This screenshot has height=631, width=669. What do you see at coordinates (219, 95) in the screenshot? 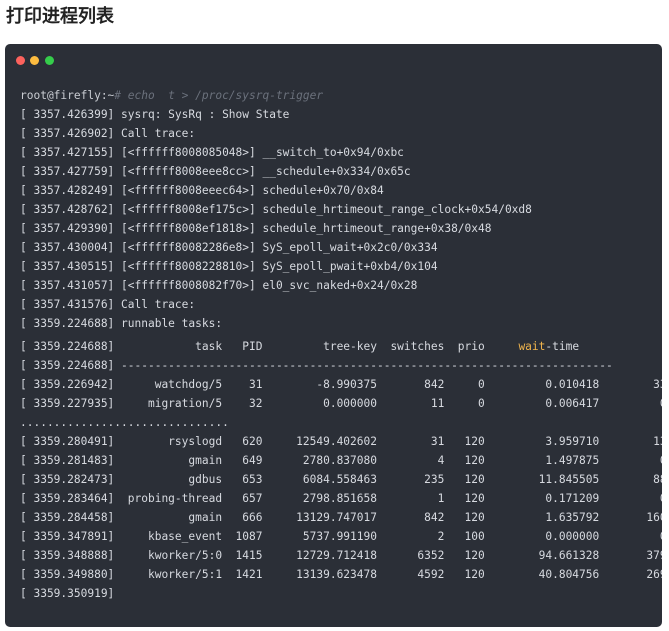
I see `command: # echo t > /proc/sysrq-trigger` at bounding box center [219, 95].